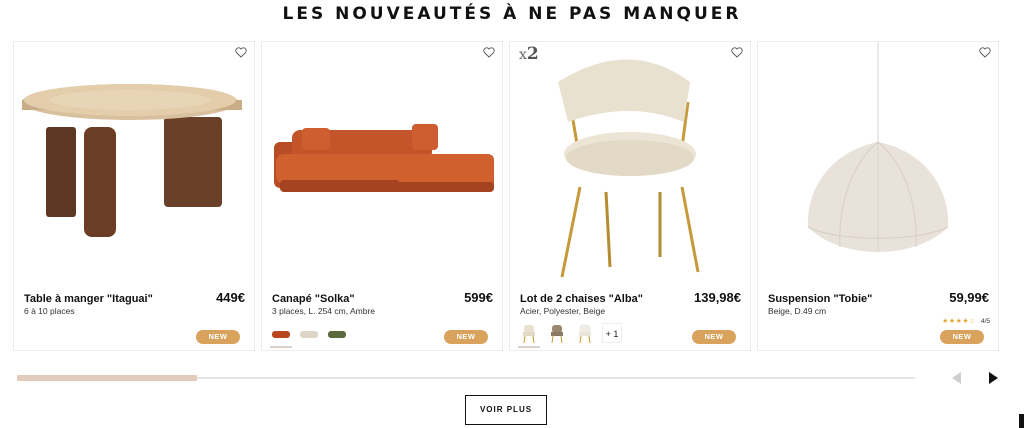 The width and height of the screenshot is (1024, 428). I want to click on carousel-scrollbar, so click(466, 378).